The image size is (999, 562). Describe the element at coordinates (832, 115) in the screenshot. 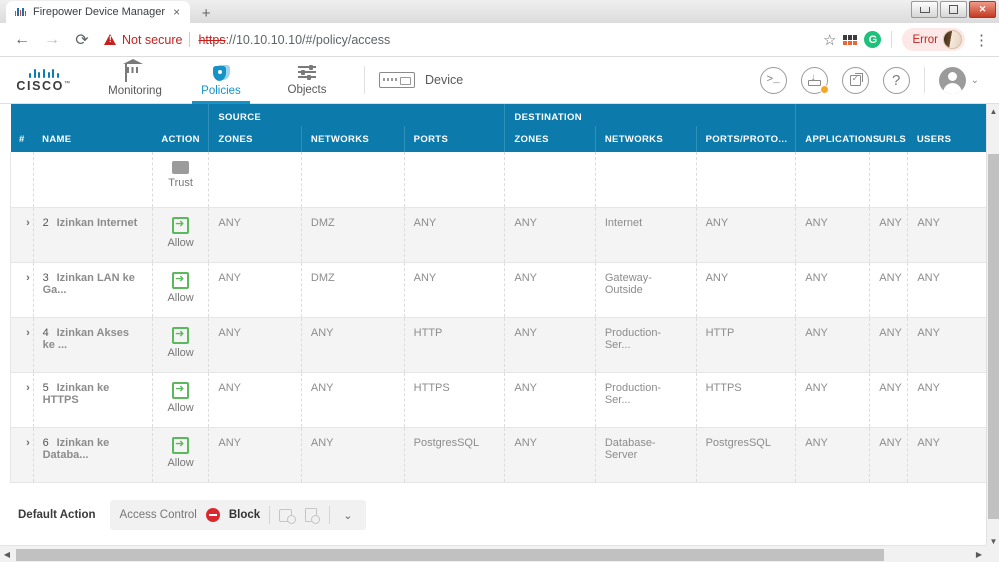

I see `th-spacer-applications` at that location.